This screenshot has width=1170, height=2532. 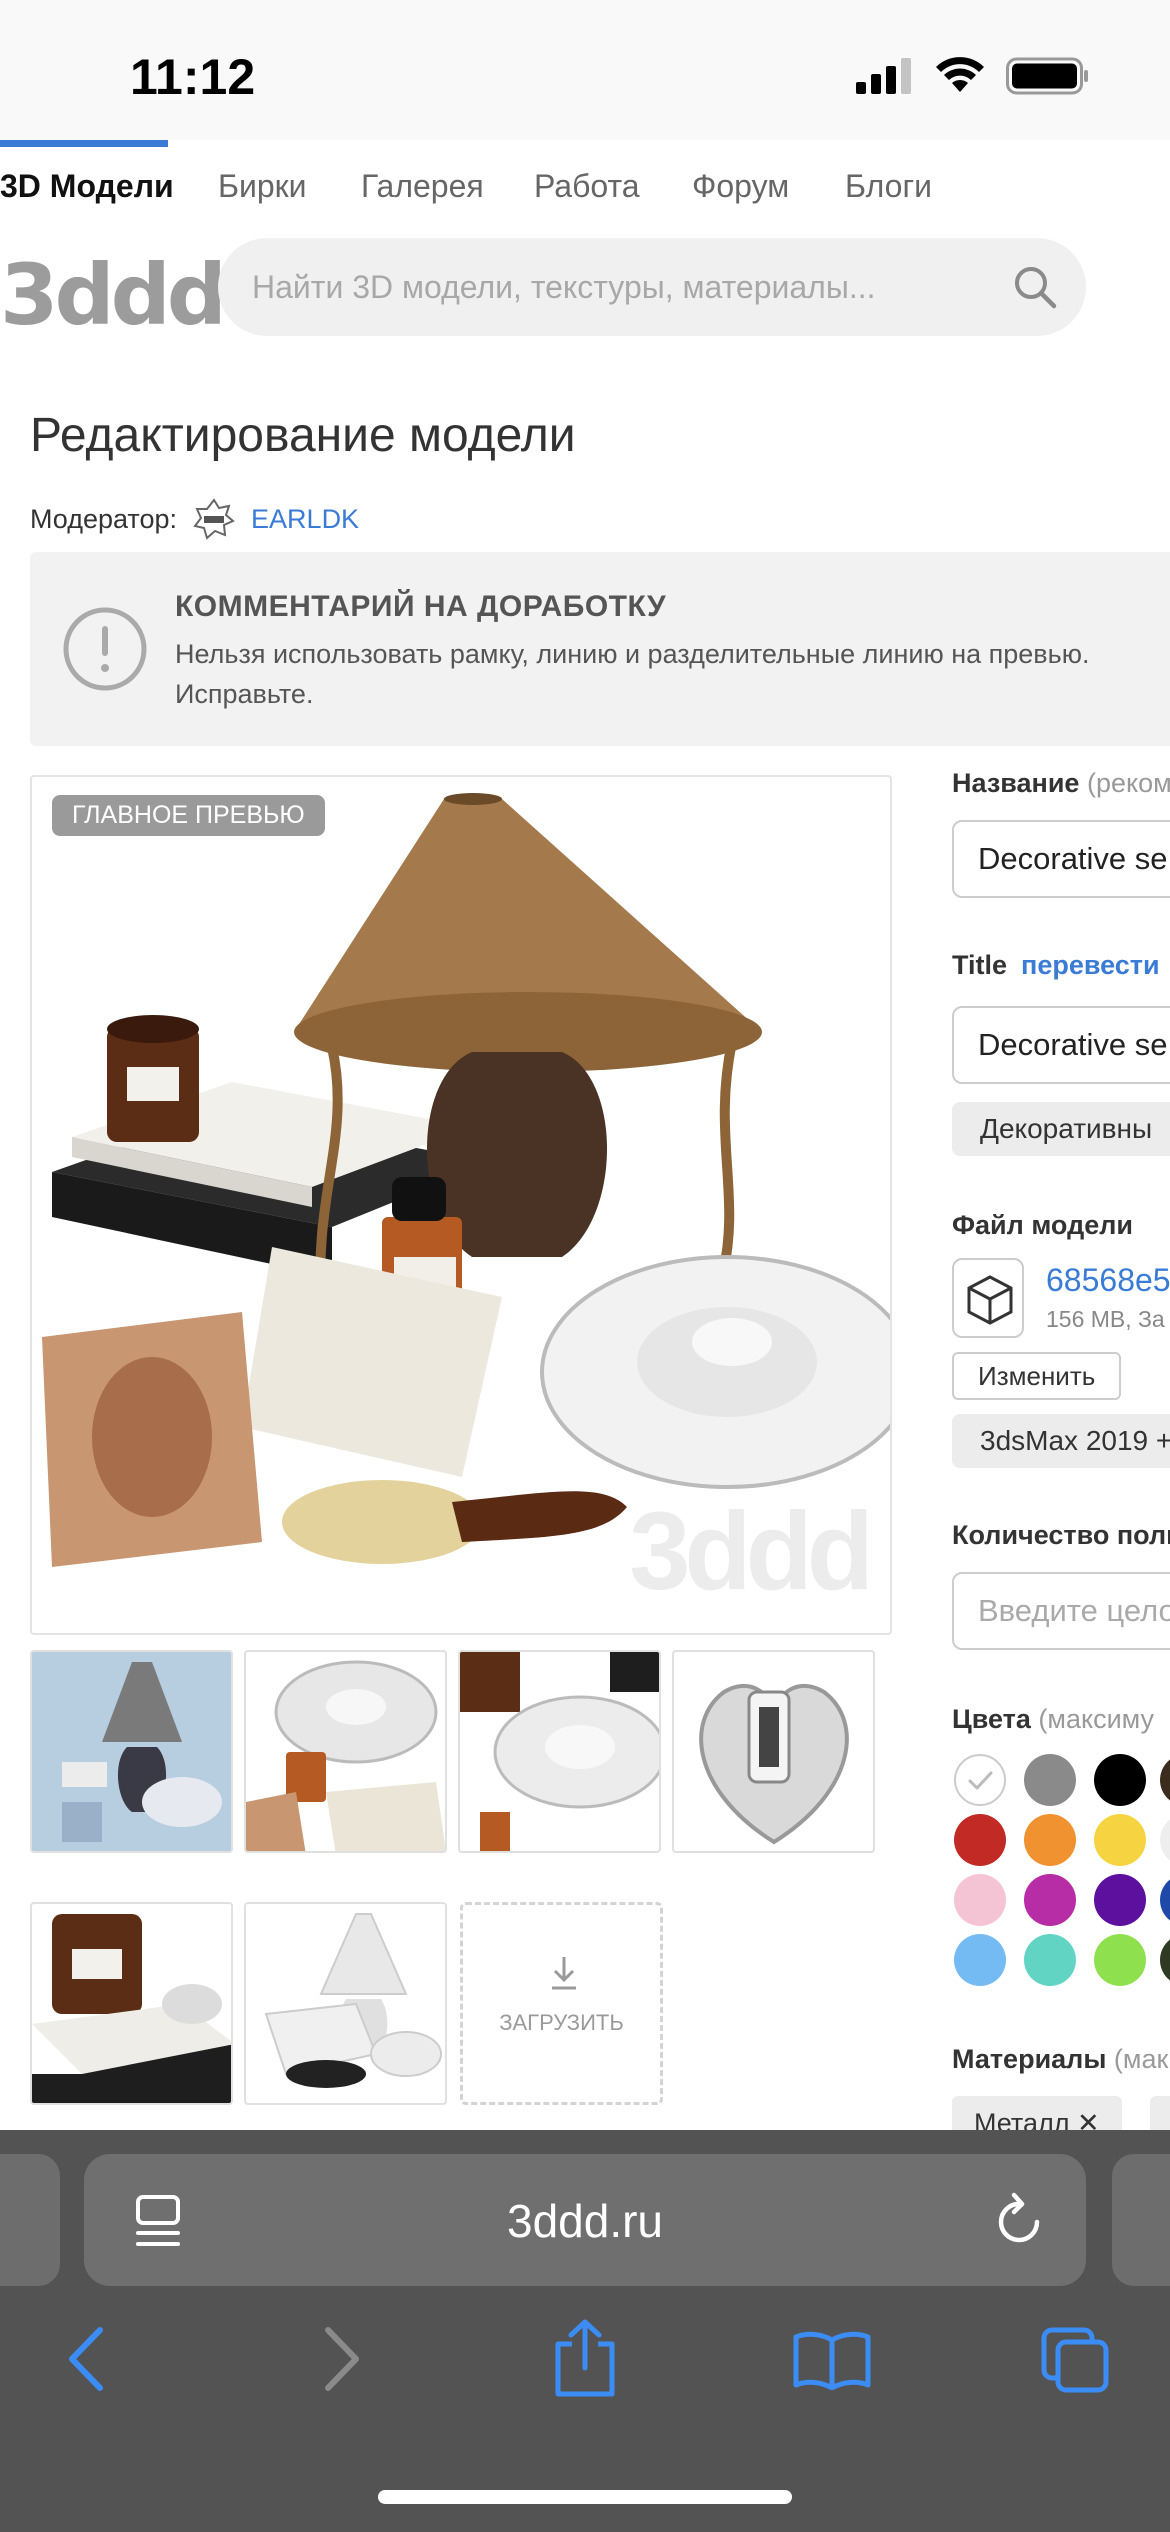 I want to click on model-file-link: 68568e5, so click(x=1108, y=1280).